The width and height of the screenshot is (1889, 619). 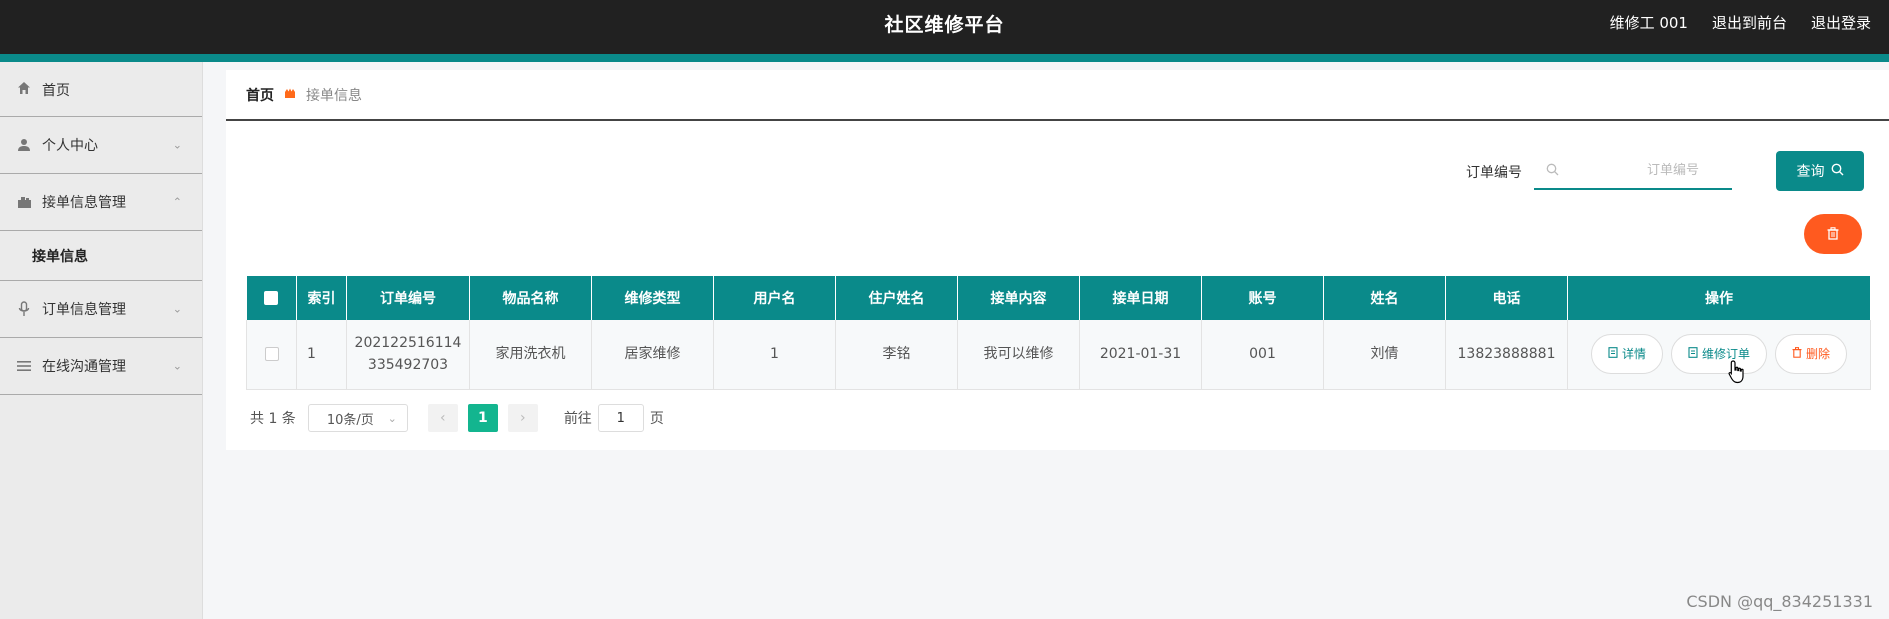 What do you see at coordinates (1841, 22) in the screenshot?
I see `logout-link: 退出登录` at bounding box center [1841, 22].